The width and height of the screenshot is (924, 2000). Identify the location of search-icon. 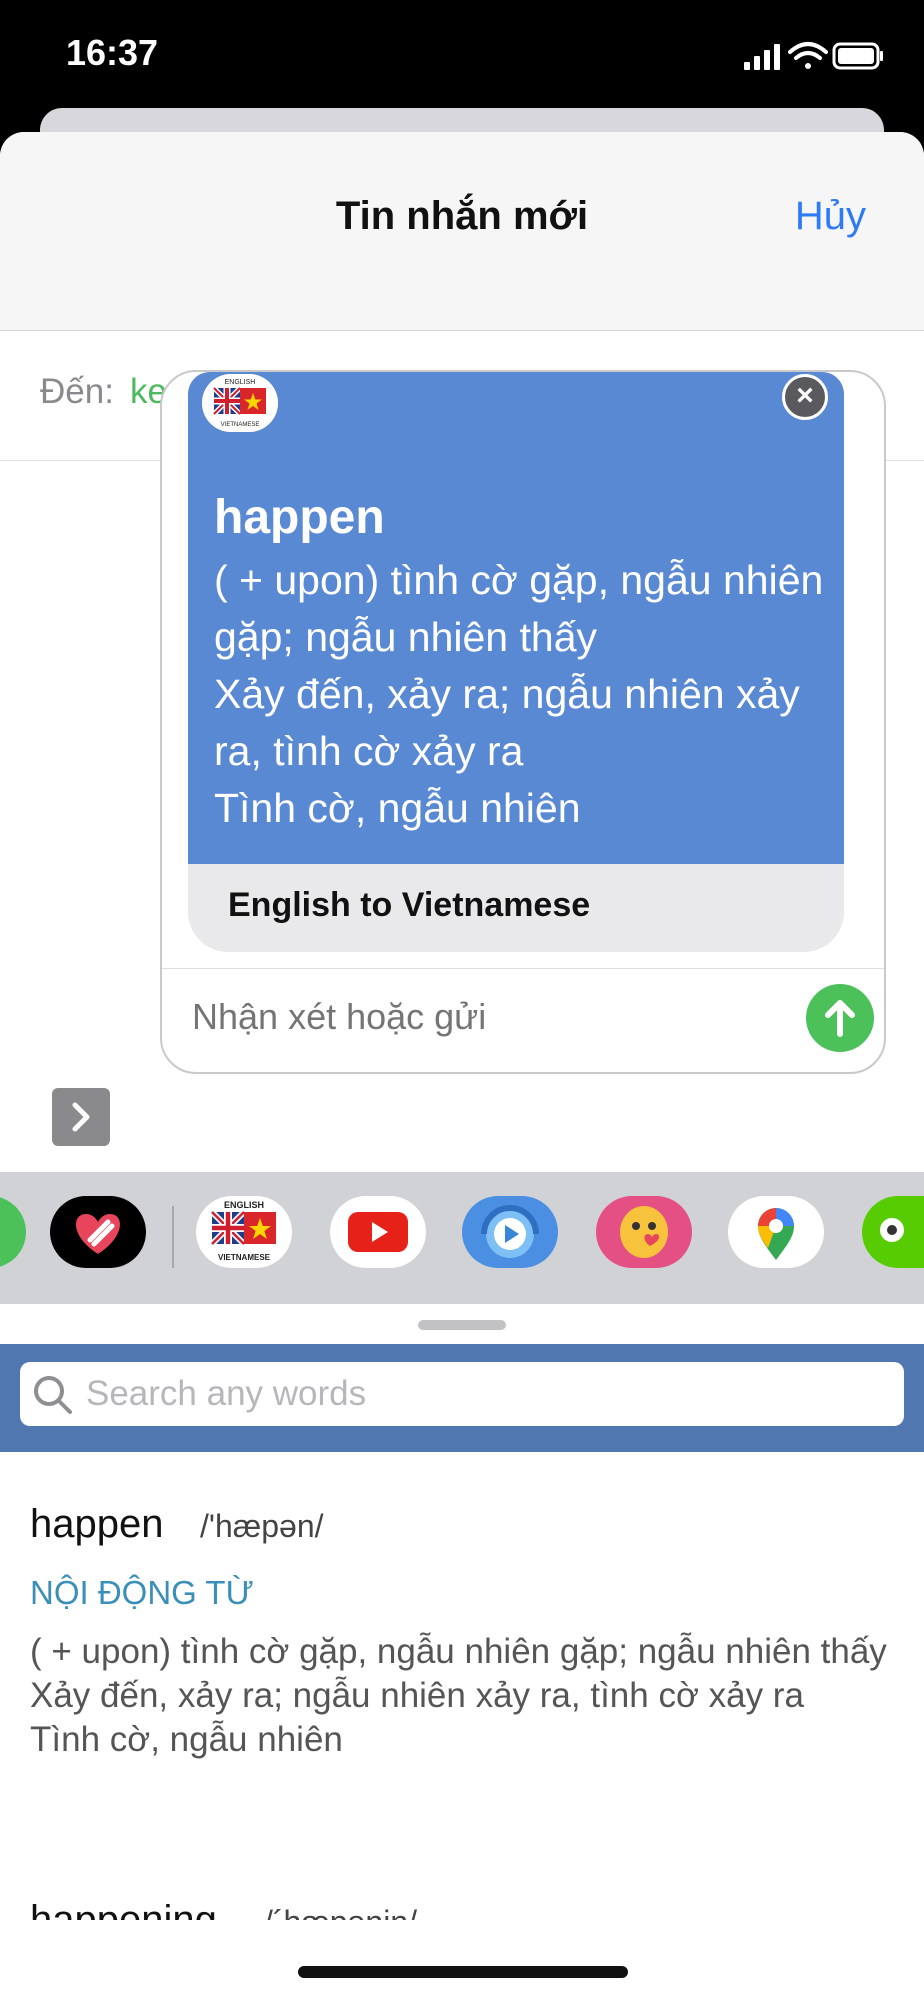
(53, 1395).